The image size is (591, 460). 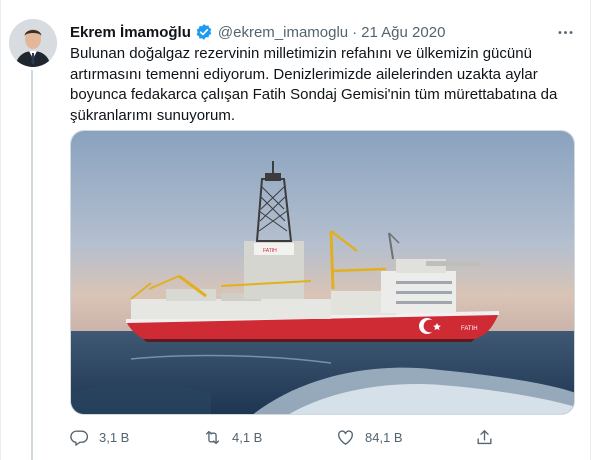 I want to click on reply-icon, so click(x=79, y=437).